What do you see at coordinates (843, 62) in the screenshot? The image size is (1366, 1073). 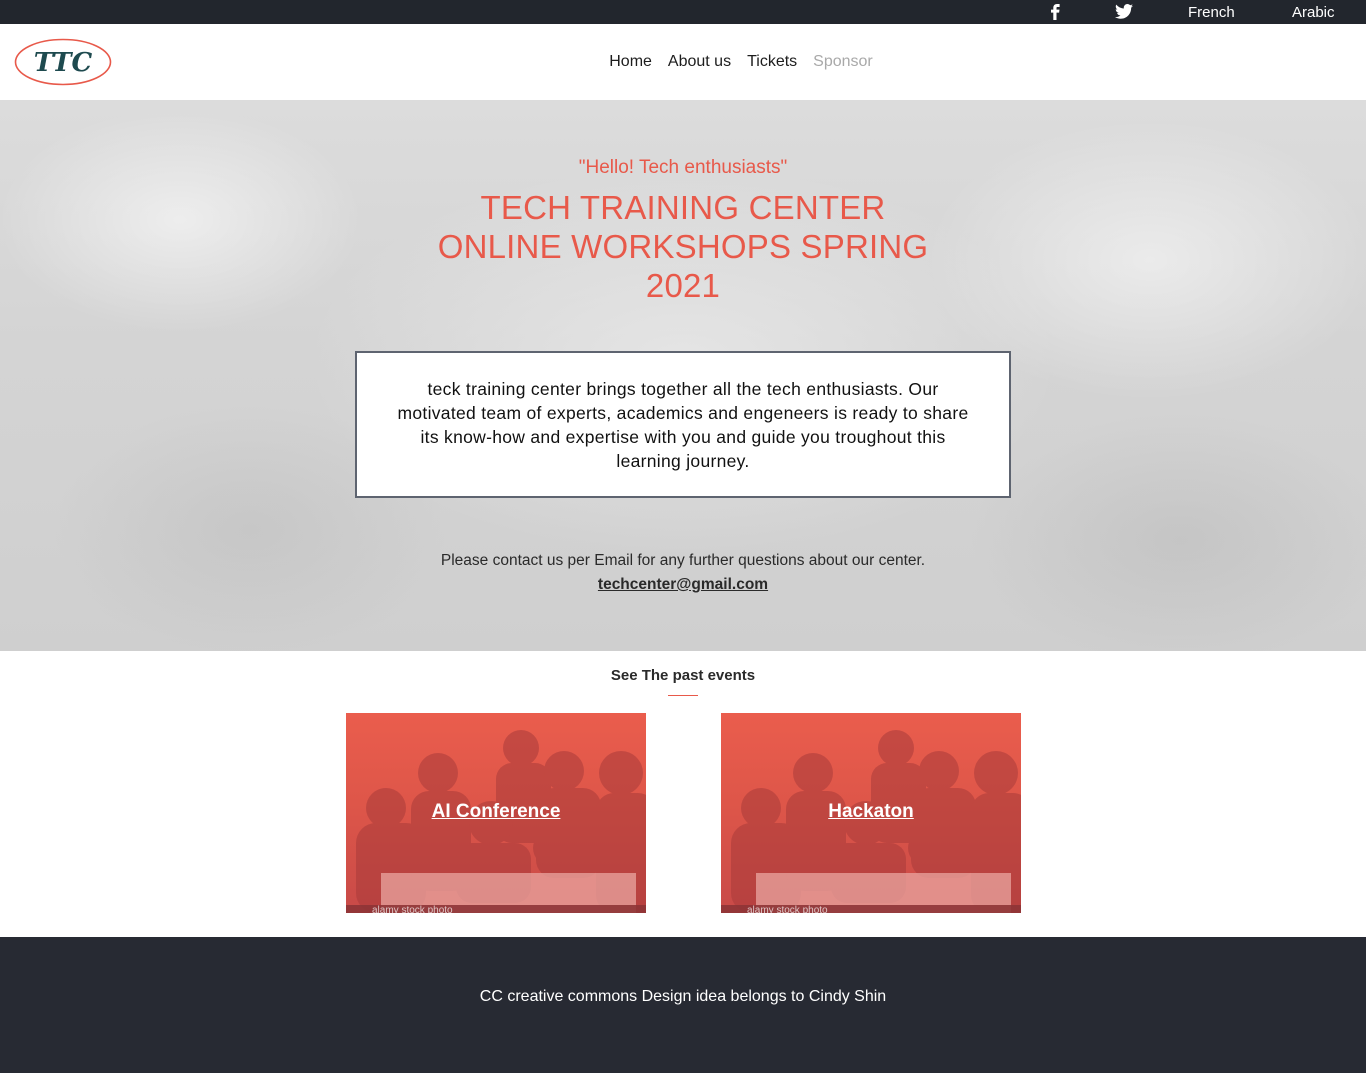 I see `nav-sponsor: Sponsor` at bounding box center [843, 62].